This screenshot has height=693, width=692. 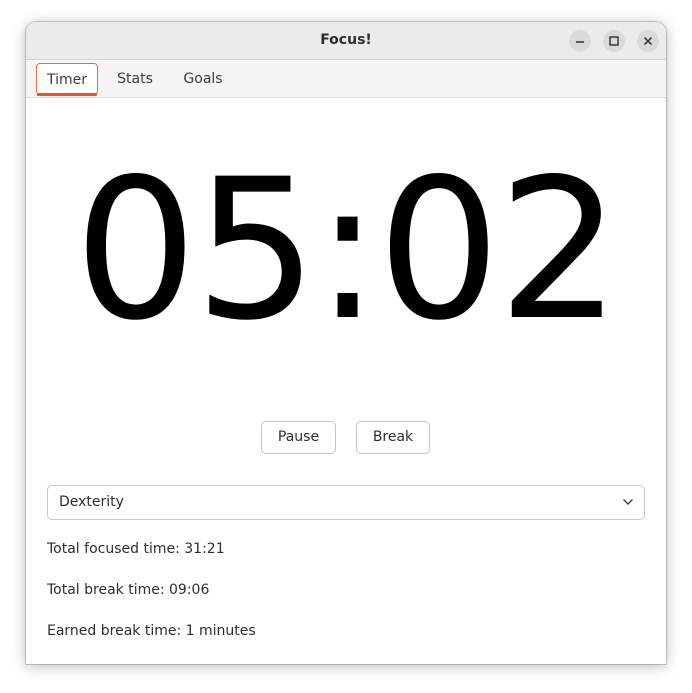 I want to click on tab-goals-label: Goals, so click(x=203, y=79).